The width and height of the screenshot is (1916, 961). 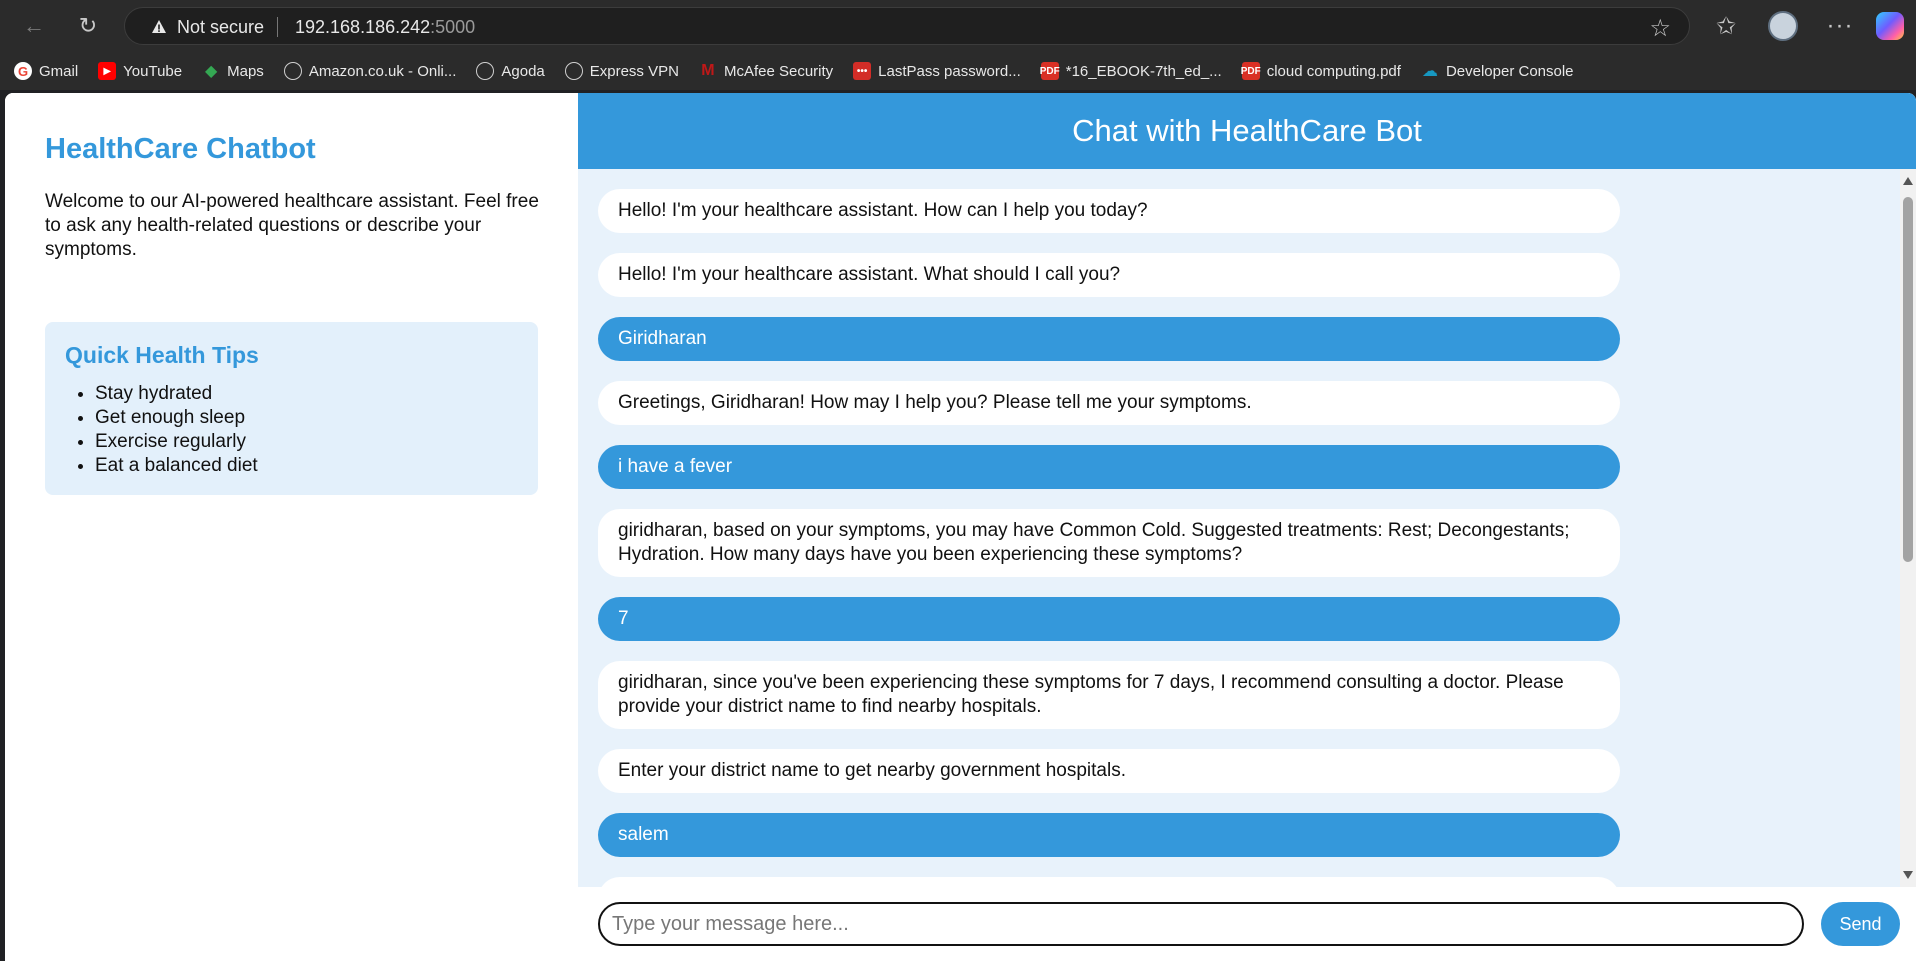 What do you see at coordinates (176, 418) in the screenshot?
I see `tip-item: Get enough sleep` at bounding box center [176, 418].